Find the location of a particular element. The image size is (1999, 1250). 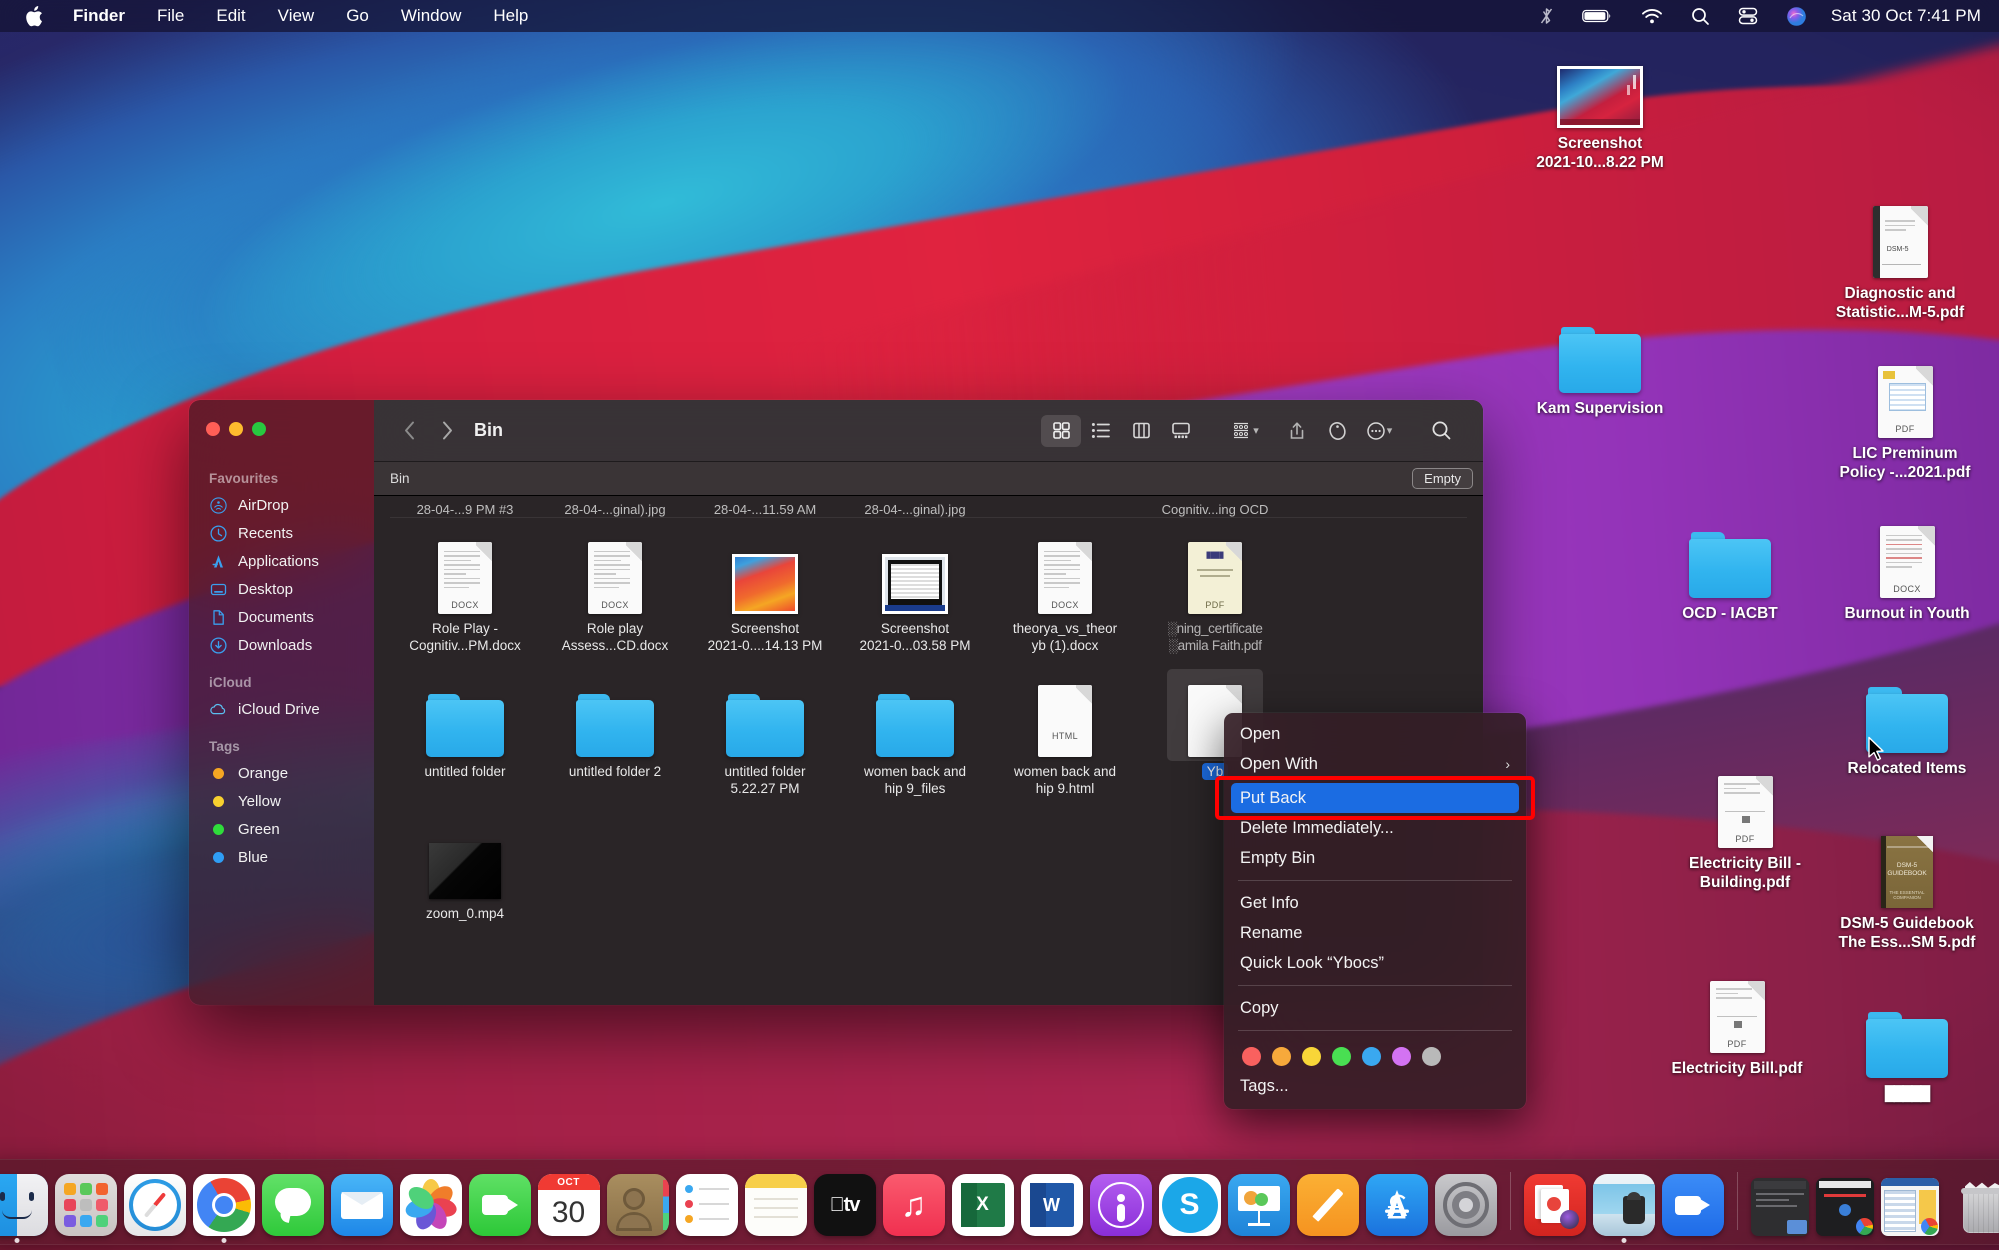

dock-app-facetime is located at coordinates (499, 1205).